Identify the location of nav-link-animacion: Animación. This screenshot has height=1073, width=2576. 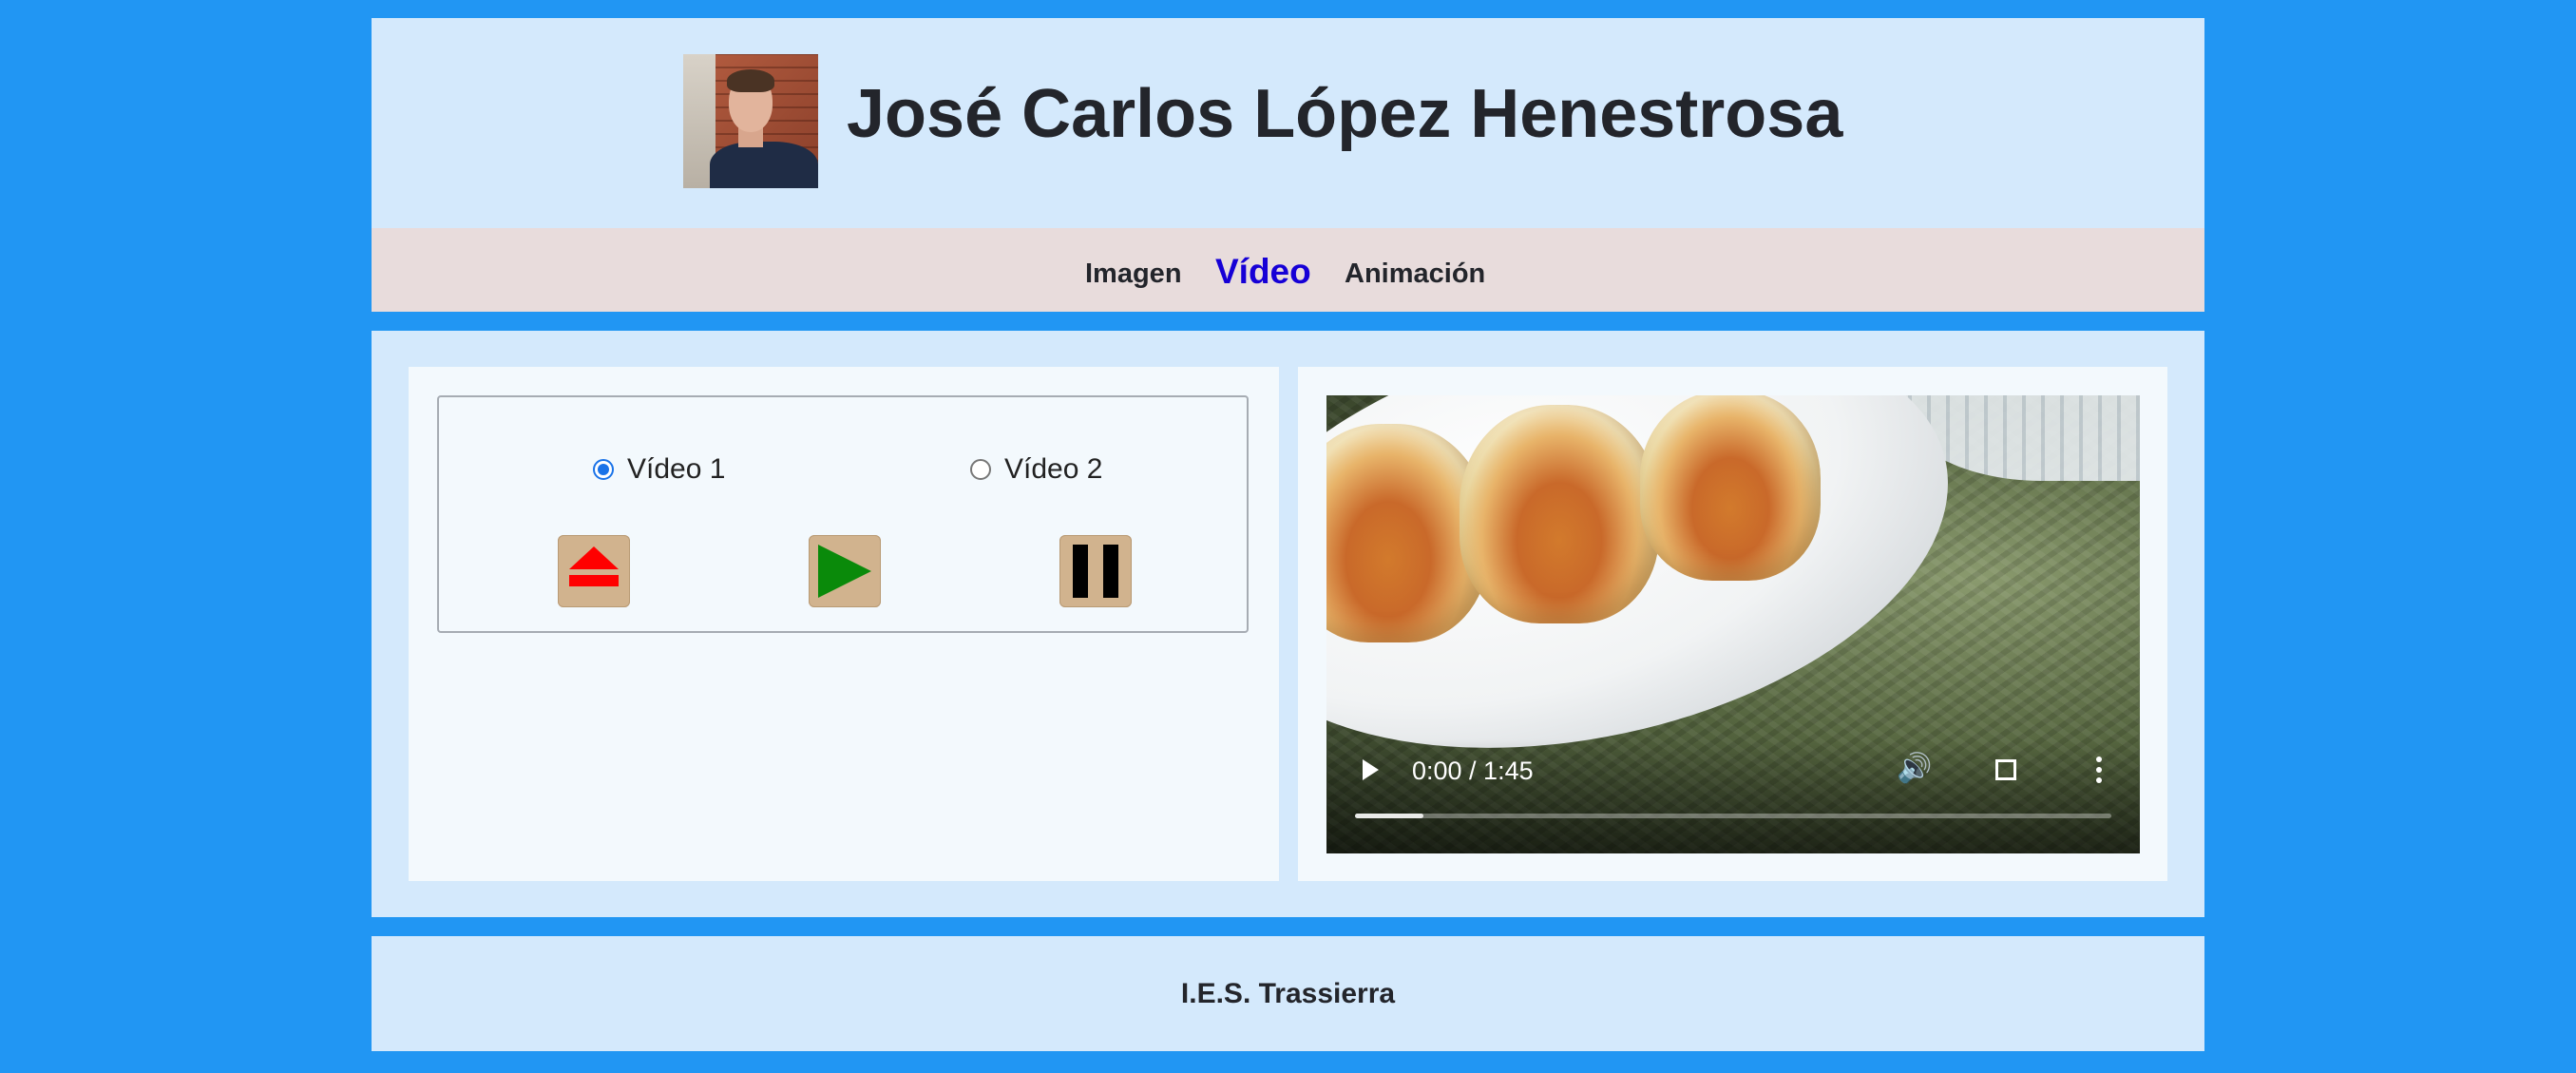
(1415, 274).